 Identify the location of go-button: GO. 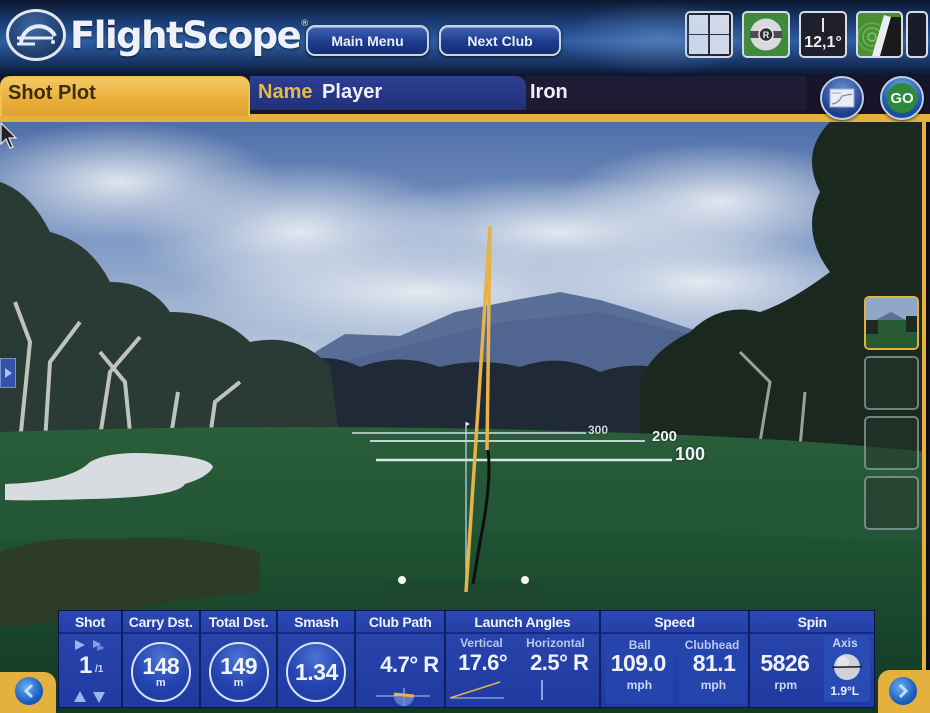
(902, 98).